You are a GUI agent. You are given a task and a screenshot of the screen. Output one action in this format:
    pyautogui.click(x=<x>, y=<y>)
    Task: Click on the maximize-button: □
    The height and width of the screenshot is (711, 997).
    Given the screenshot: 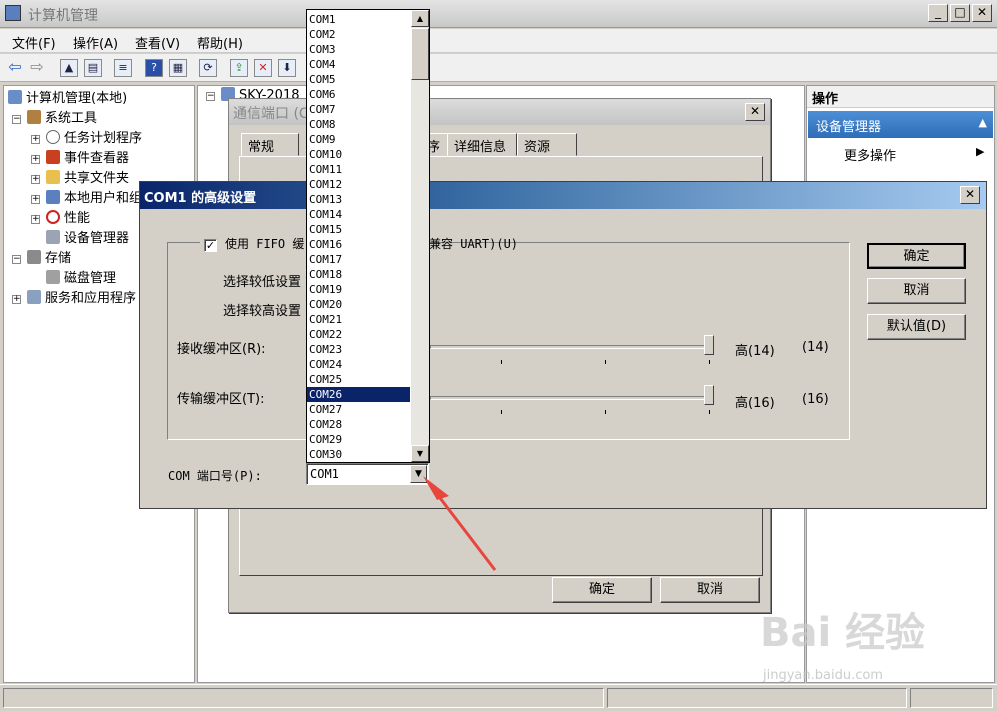 What is the action you would take?
    pyautogui.click(x=960, y=13)
    